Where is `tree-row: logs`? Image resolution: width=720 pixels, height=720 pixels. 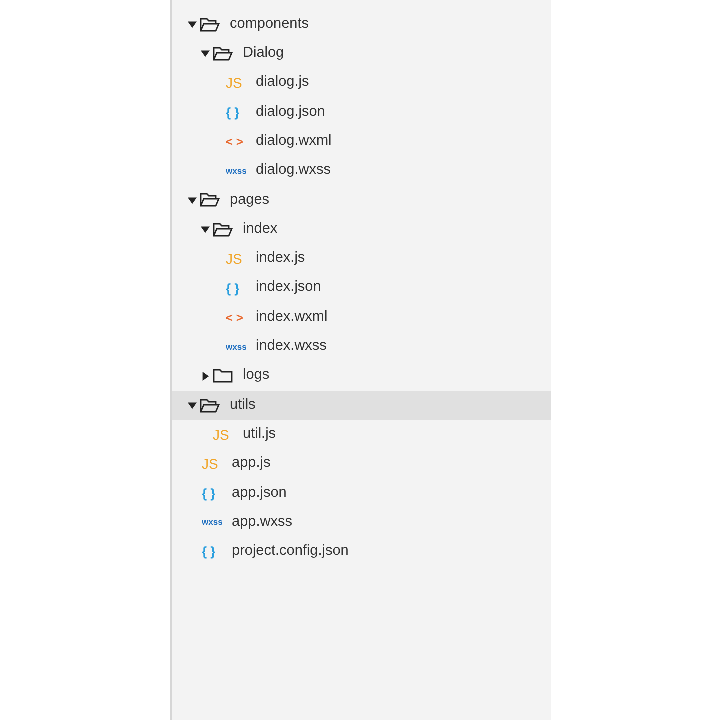 tree-row: logs is located at coordinates (361, 376).